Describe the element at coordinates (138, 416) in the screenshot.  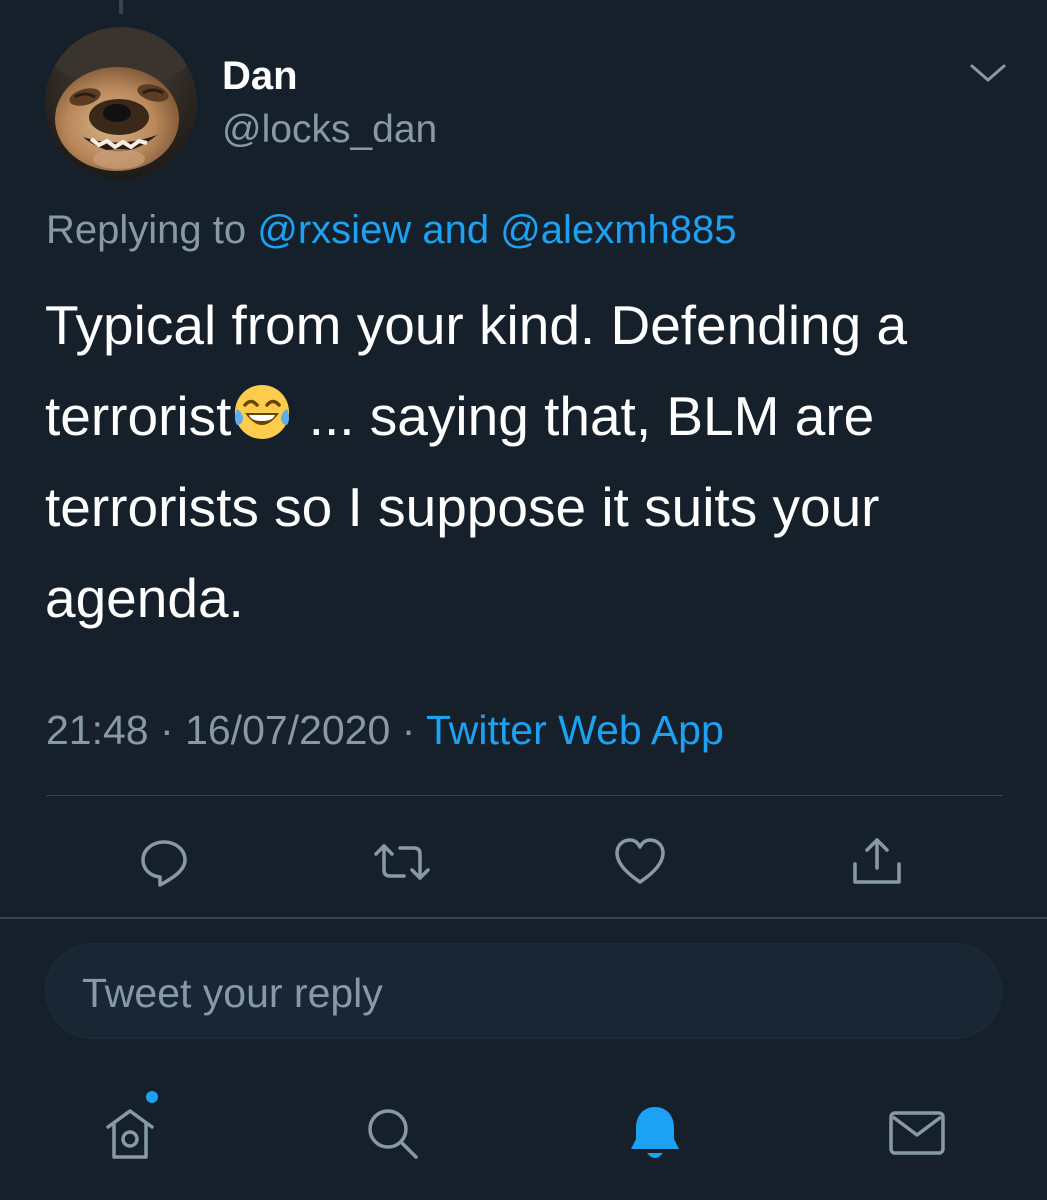
I see `tweet-text-fragment: terrorist` at that location.